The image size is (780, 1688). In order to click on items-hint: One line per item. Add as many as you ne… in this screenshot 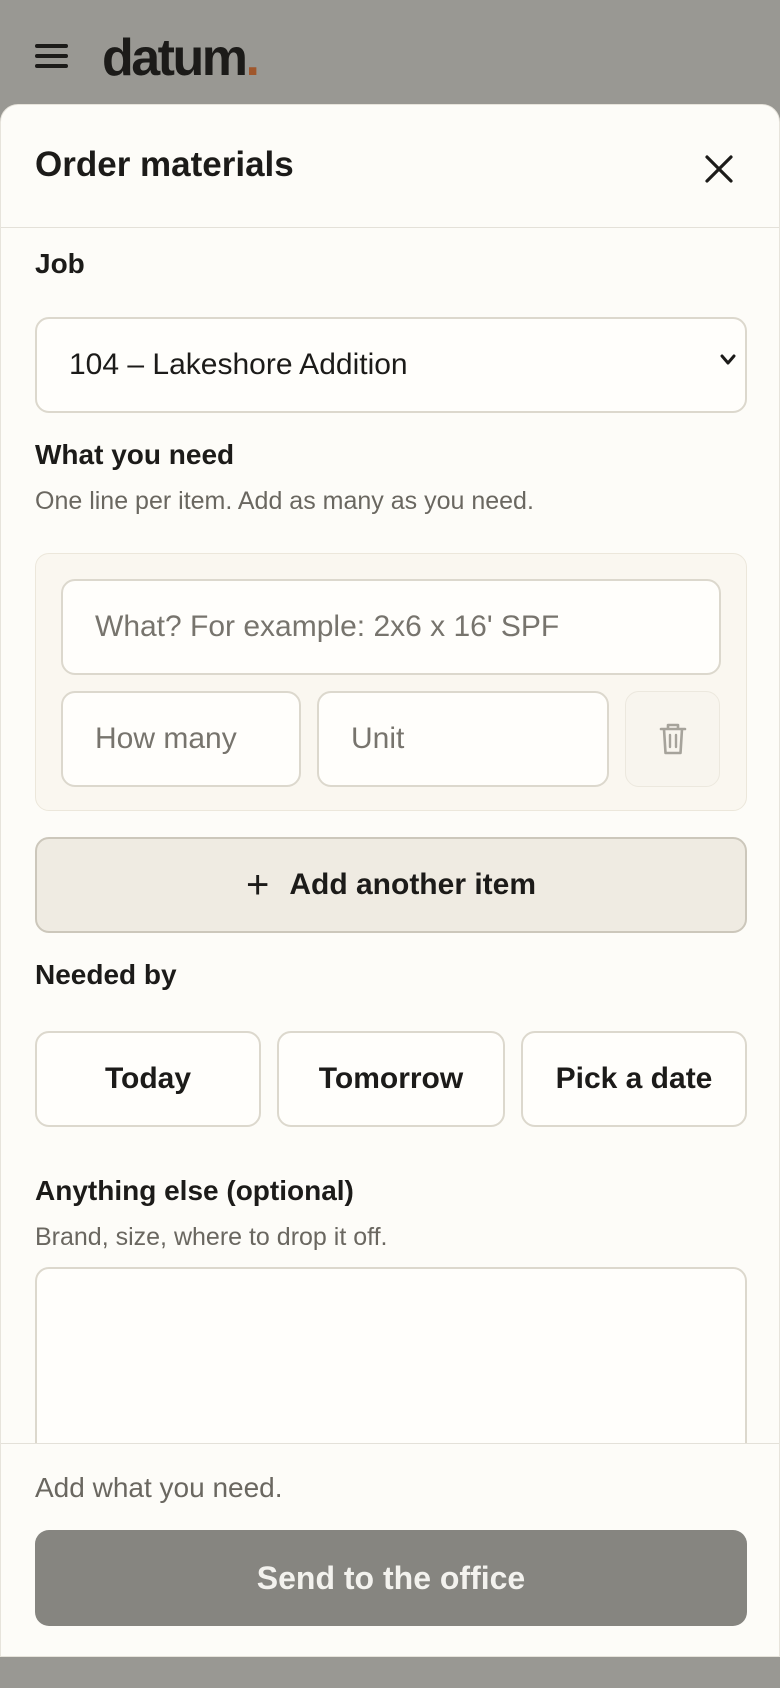, I will do `click(284, 501)`.